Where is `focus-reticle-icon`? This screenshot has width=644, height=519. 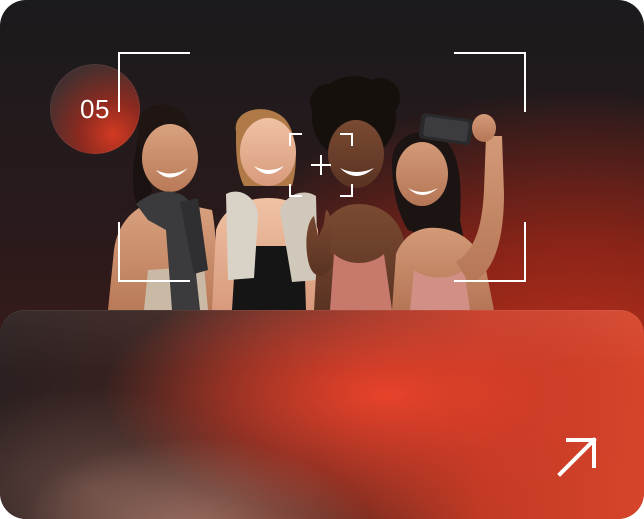
focus-reticle-icon is located at coordinates (321, 165).